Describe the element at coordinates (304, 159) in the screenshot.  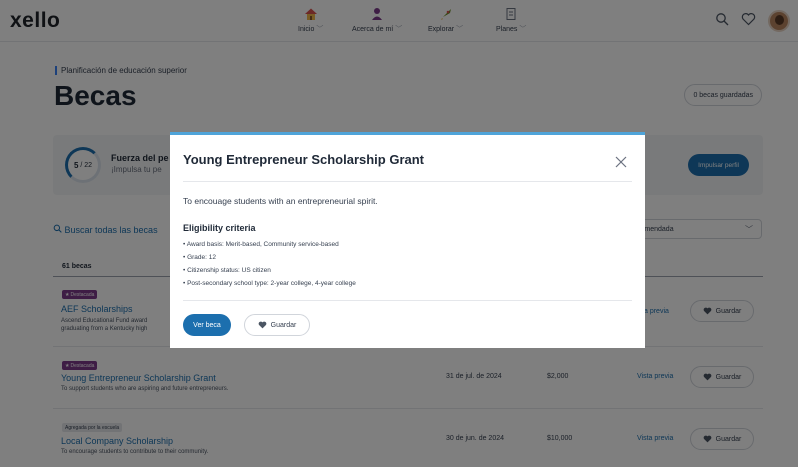
I see `modal-title: Young Entrepreneur Scholarship Grant` at that location.